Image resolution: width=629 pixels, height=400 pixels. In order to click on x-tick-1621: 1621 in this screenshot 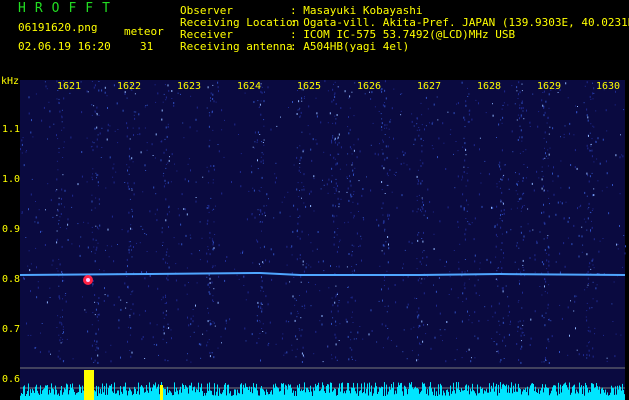, I will do `click(69, 86)`.